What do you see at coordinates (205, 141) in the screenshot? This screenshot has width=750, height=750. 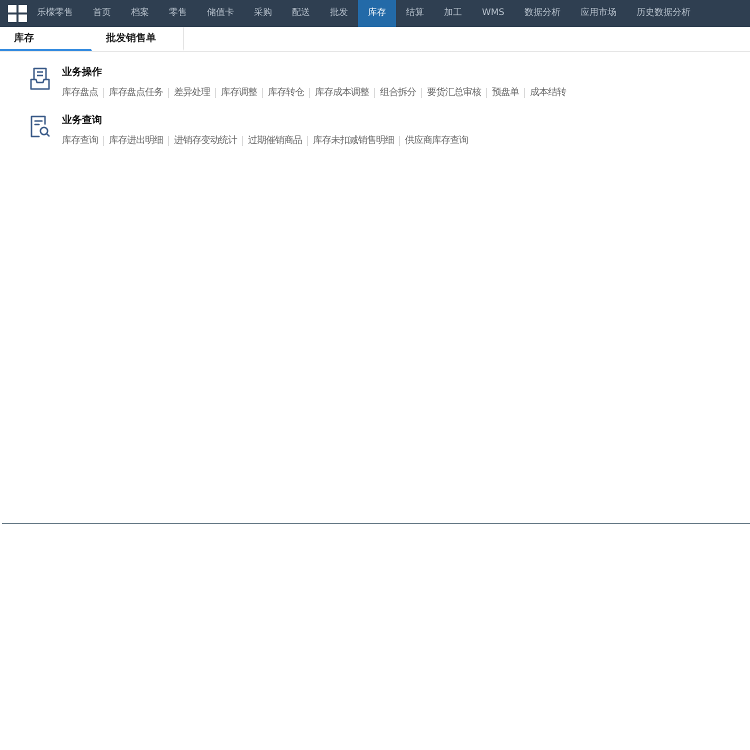 I see `menu-link: 进销存变动统计` at bounding box center [205, 141].